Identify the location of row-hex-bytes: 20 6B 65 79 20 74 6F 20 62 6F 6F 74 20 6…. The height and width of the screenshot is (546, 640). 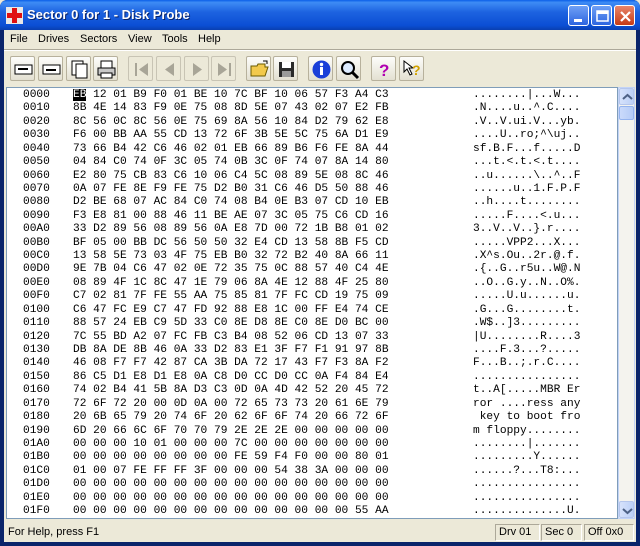
(231, 417).